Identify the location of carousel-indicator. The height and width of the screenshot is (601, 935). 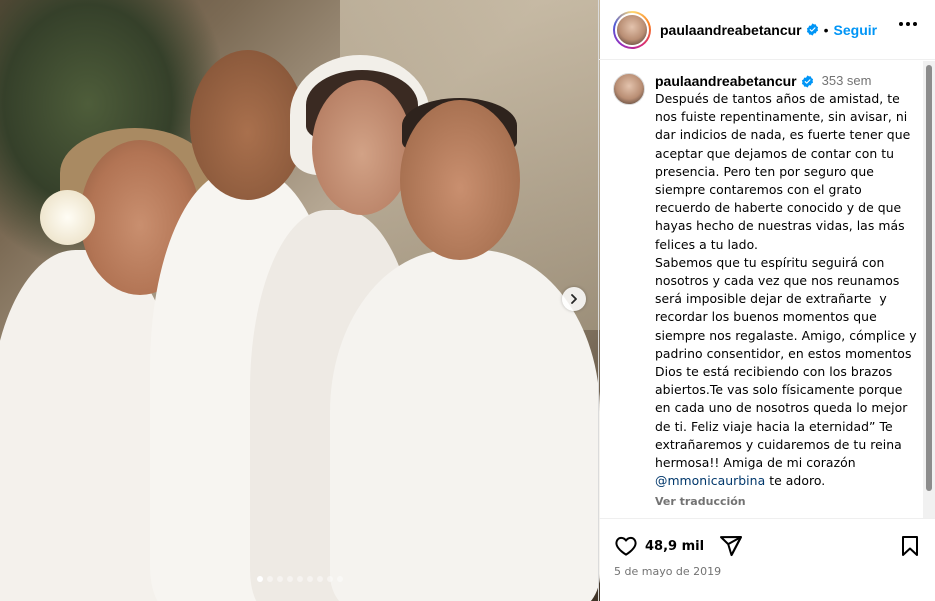
(300, 579).